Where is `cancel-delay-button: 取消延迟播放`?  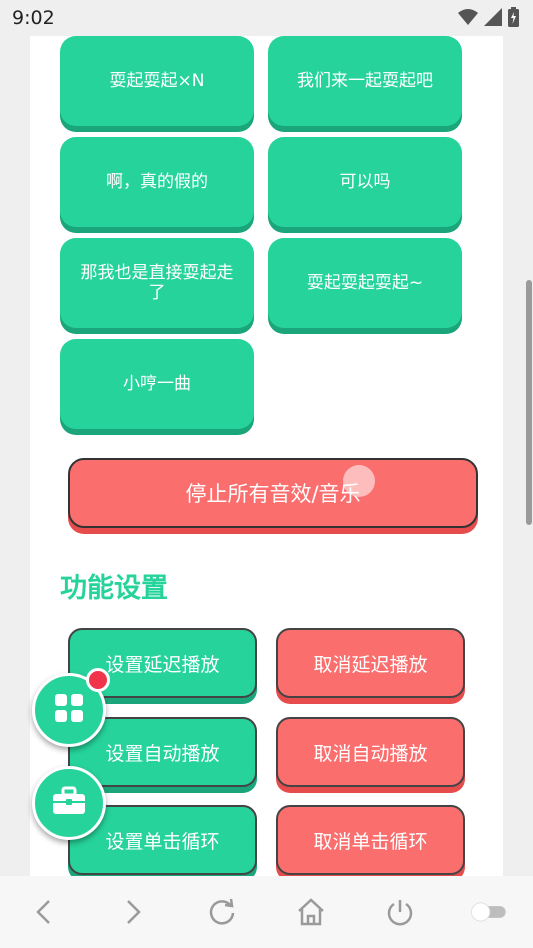
cancel-delay-button: 取消延迟播放 is located at coordinates (370, 663).